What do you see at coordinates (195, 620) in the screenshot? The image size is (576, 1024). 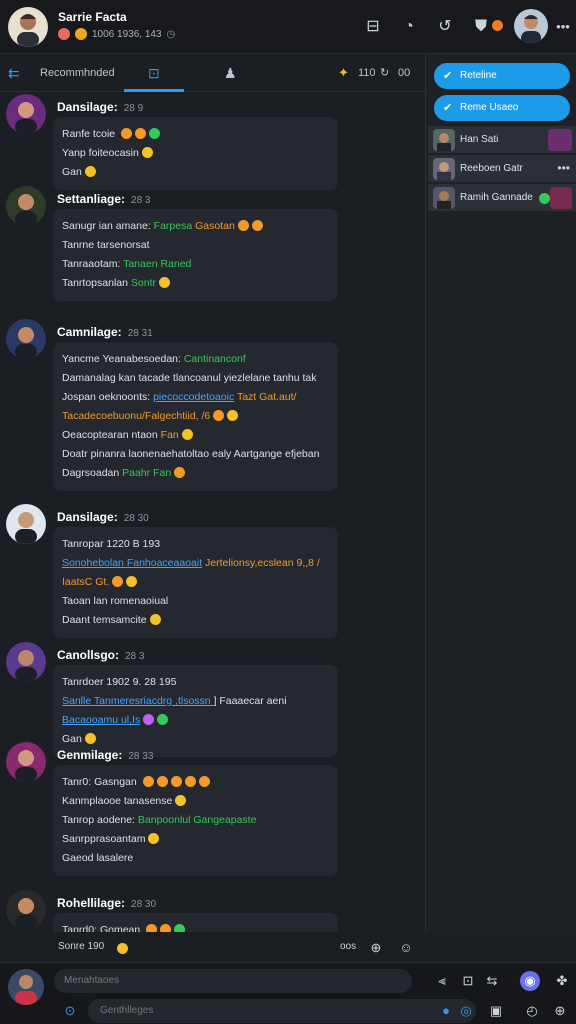 I see `message-line: Daant temsamcite` at bounding box center [195, 620].